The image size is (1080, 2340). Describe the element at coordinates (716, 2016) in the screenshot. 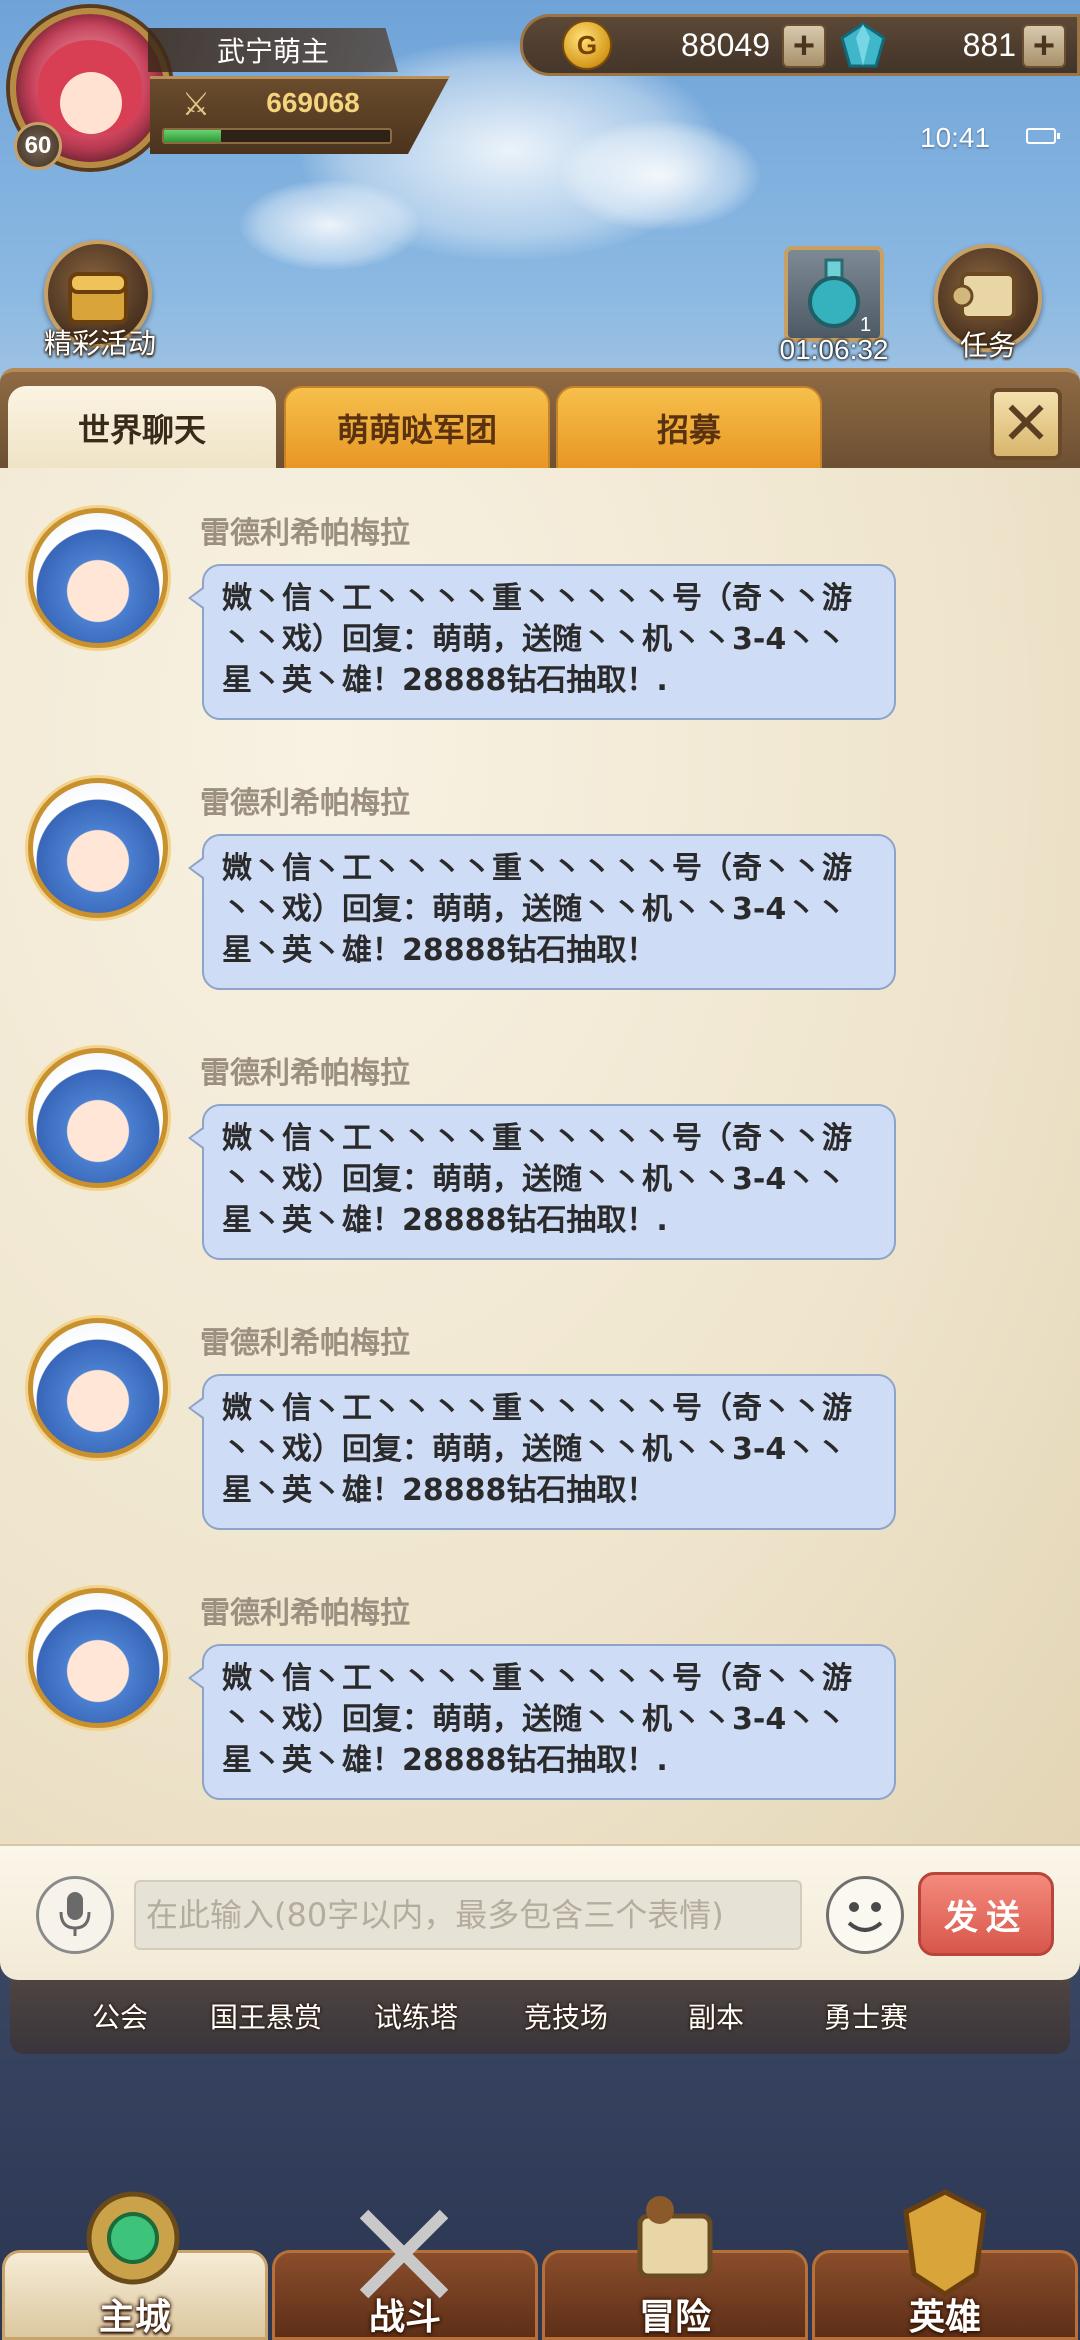

I see `shortcut-dungeon: 副本` at that location.